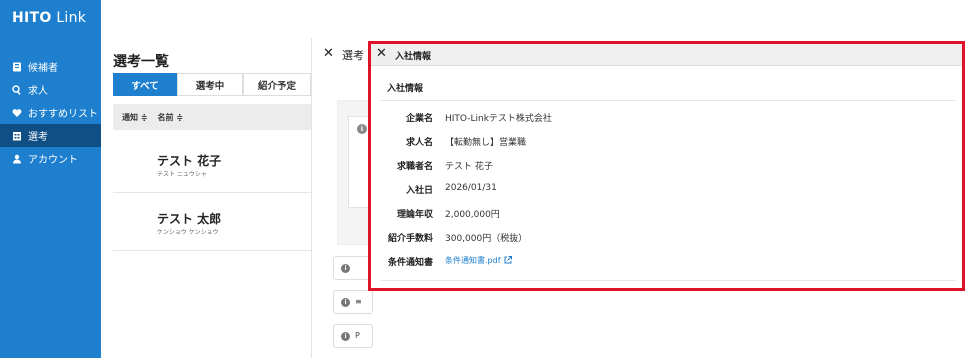  I want to click on field-label: 求人名, so click(419, 143).